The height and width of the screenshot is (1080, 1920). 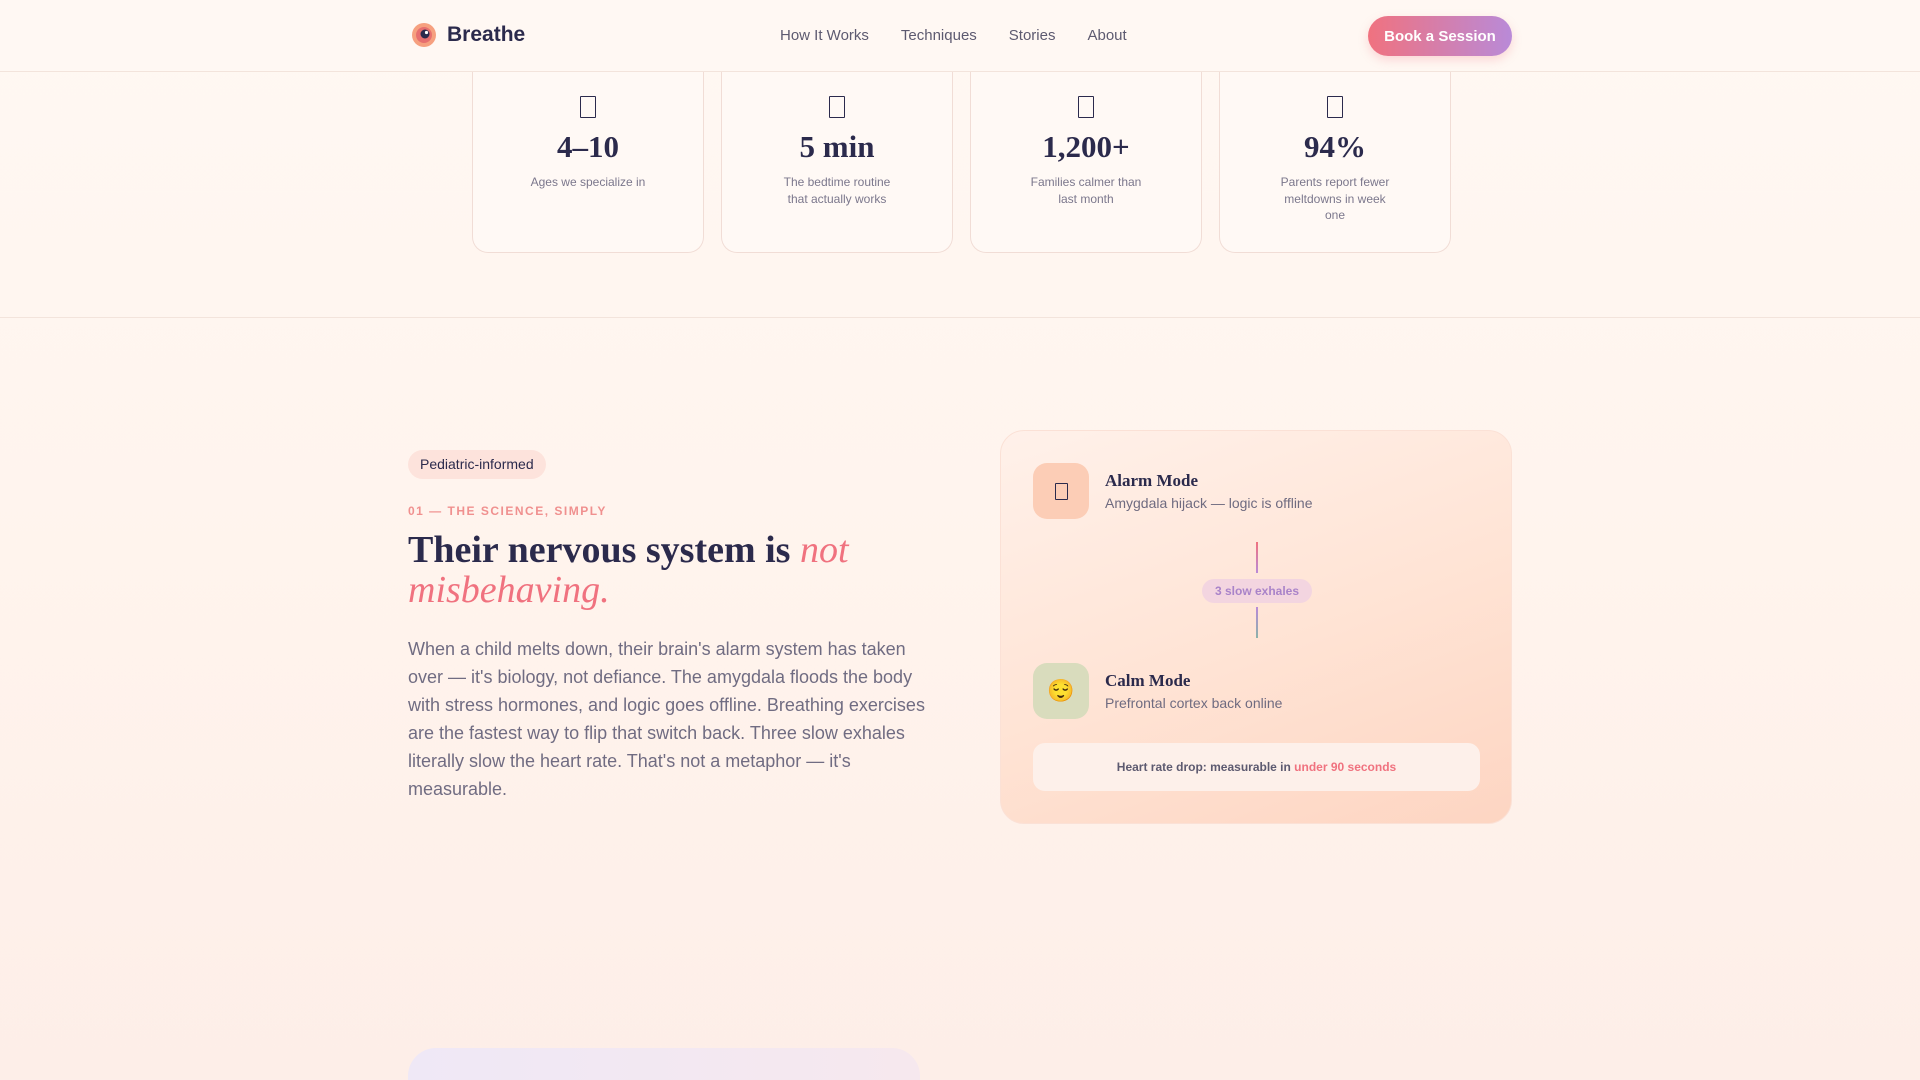 What do you see at coordinates (1205, 767) in the screenshot?
I see `heart-rate-prefix: Heart rate drop: measurable in` at bounding box center [1205, 767].